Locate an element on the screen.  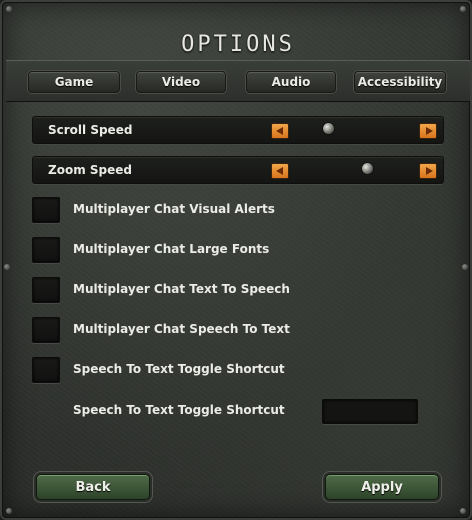
tab-accessibility: Accessibility is located at coordinates (400, 82).